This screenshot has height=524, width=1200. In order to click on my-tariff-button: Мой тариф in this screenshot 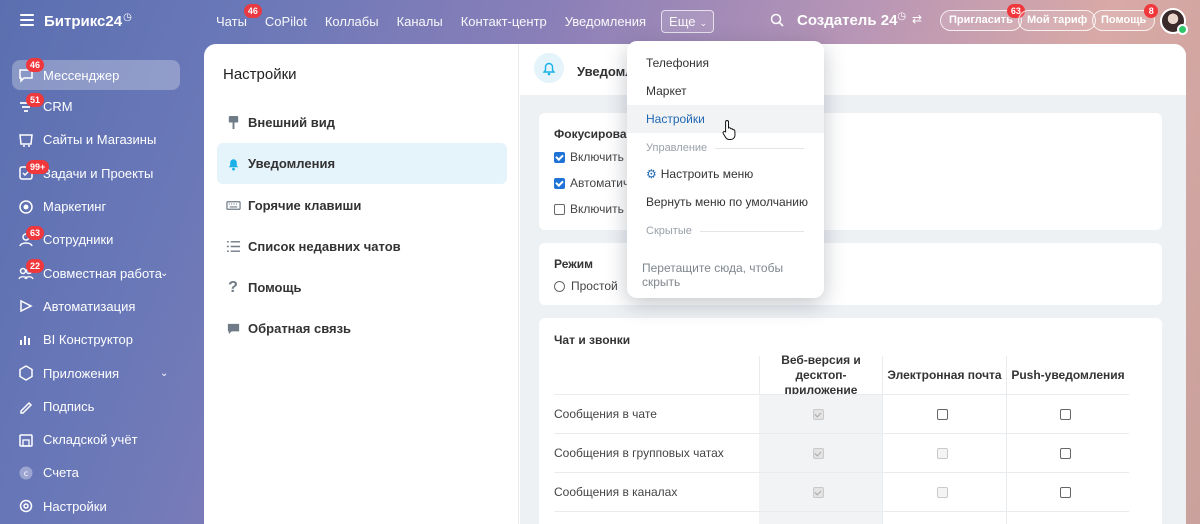, I will do `click(1057, 20)`.